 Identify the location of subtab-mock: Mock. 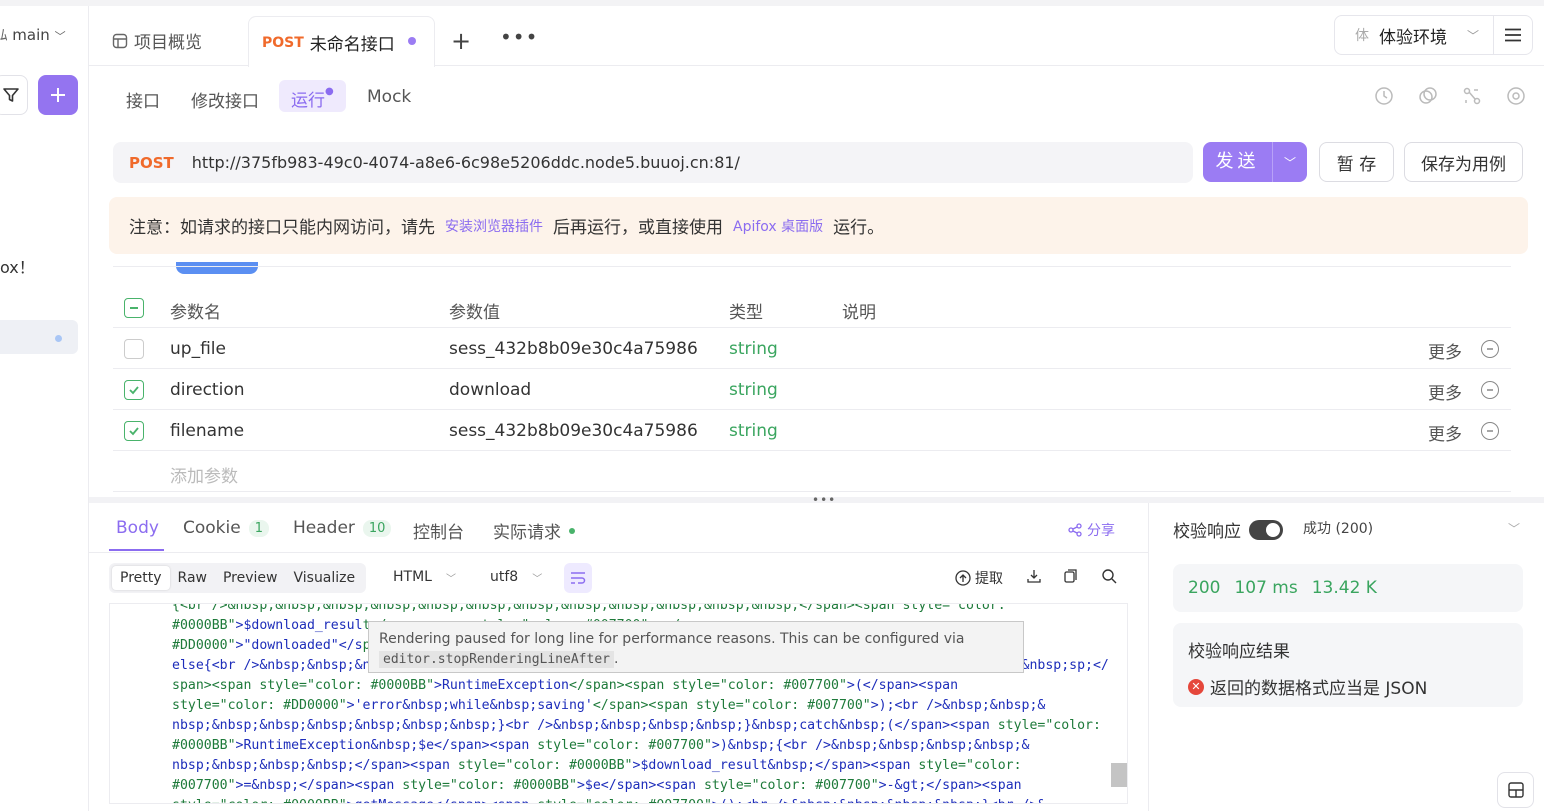
(389, 97).